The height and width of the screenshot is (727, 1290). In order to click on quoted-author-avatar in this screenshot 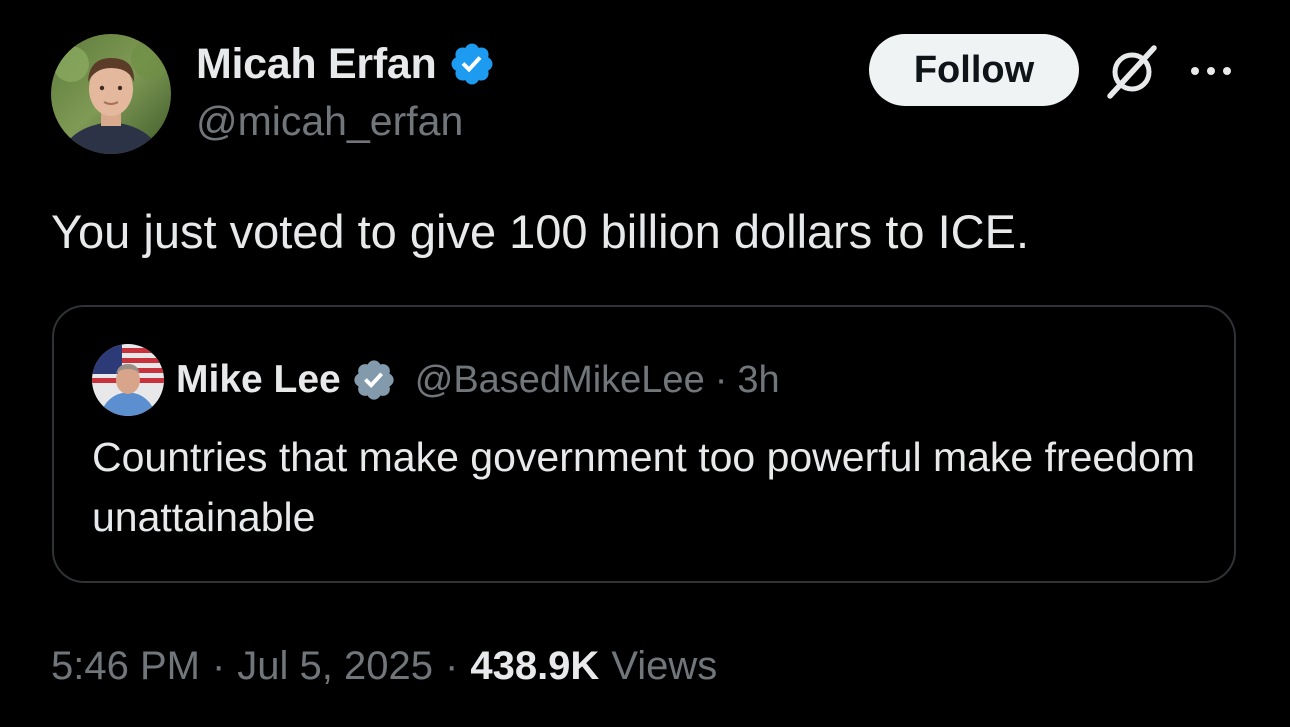, I will do `click(128, 380)`.